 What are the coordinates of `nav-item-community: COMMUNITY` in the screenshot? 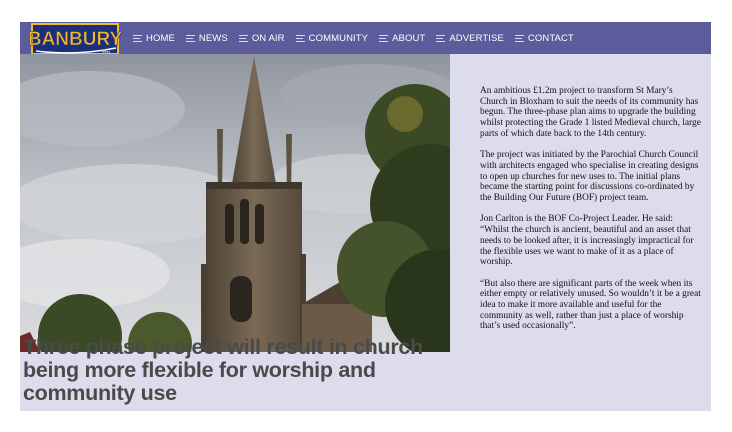 It's located at (332, 38).